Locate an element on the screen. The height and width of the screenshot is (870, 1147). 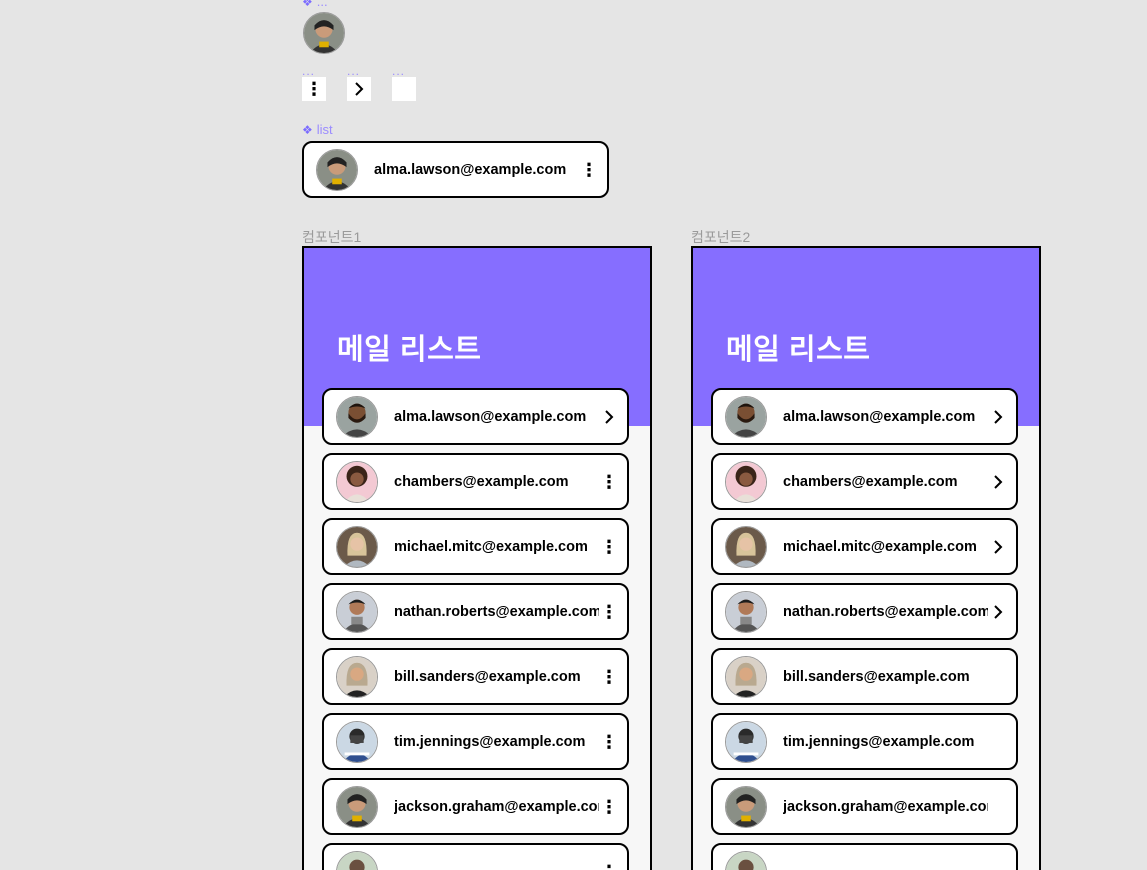
list-item: tim.jennings@example.com is located at coordinates (864, 741).